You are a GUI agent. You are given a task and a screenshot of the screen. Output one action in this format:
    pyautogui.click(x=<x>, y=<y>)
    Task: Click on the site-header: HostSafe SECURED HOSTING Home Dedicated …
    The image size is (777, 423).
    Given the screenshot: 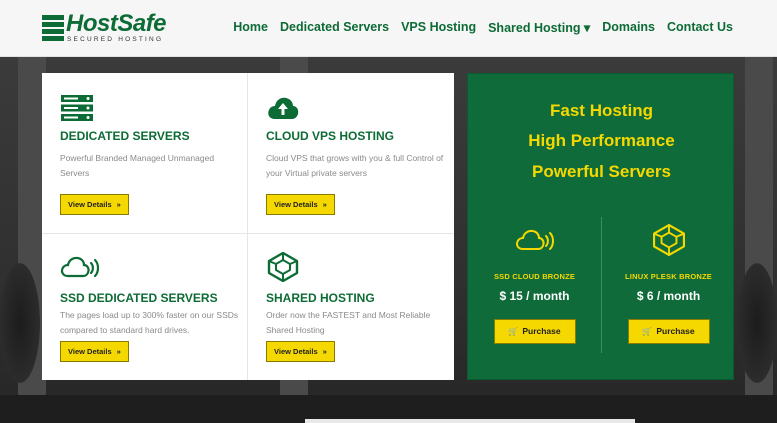 What is the action you would take?
    pyautogui.click(x=388, y=28)
    